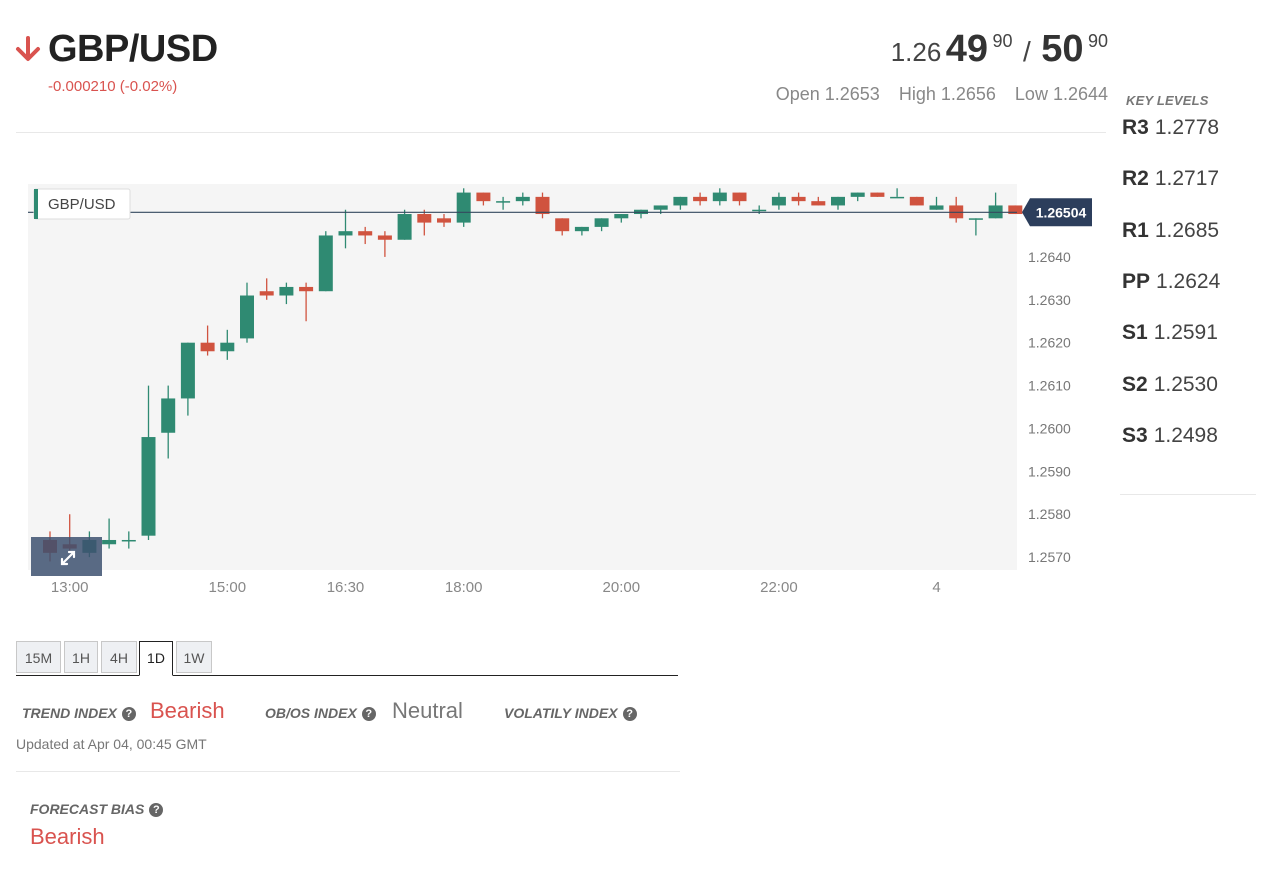 The width and height of the screenshot is (1264, 892). Describe the element at coordinates (1135, 230) in the screenshot. I see `key-level-name: R1` at that location.